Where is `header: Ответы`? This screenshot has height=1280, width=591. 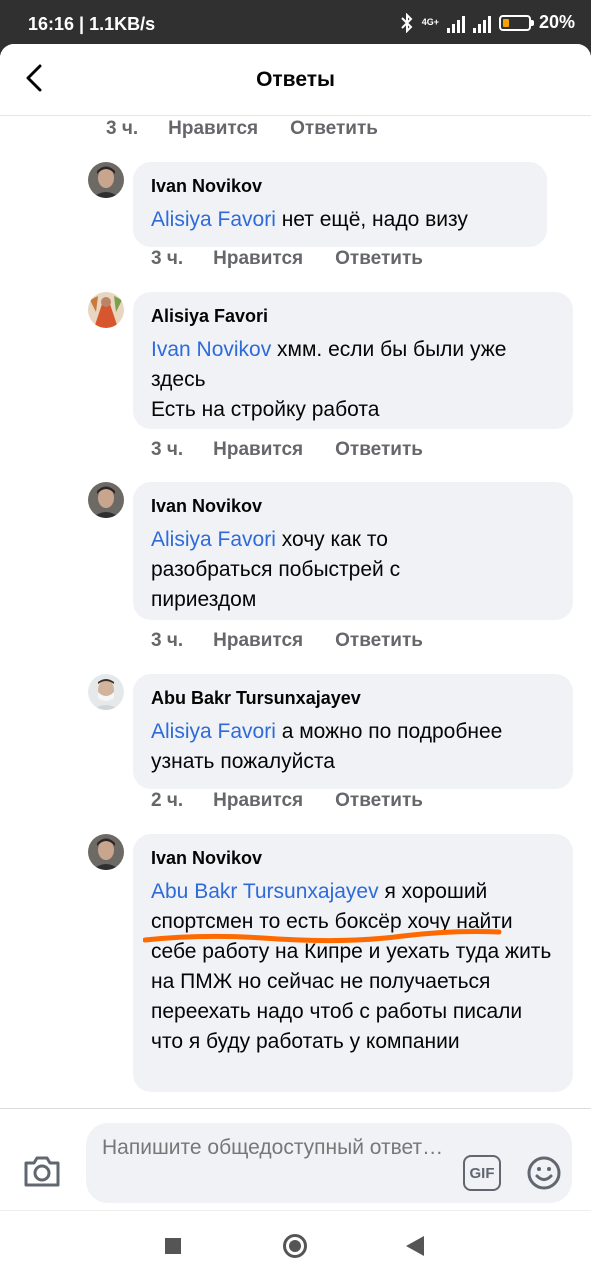 header: Ответы is located at coordinates (295, 80).